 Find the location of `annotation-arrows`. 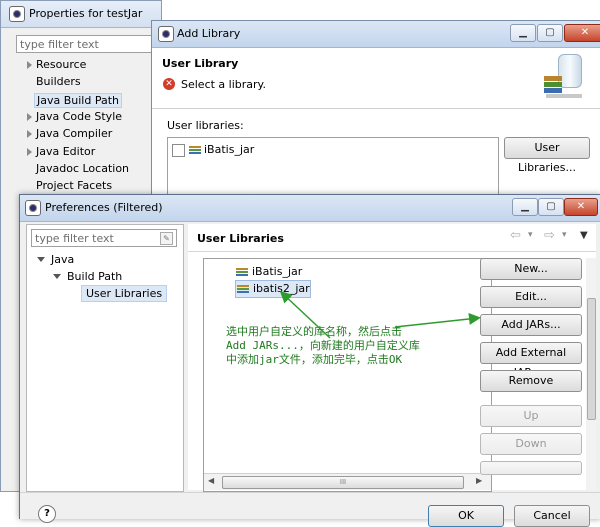

annotation-arrows is located at coordinates (380, 314).